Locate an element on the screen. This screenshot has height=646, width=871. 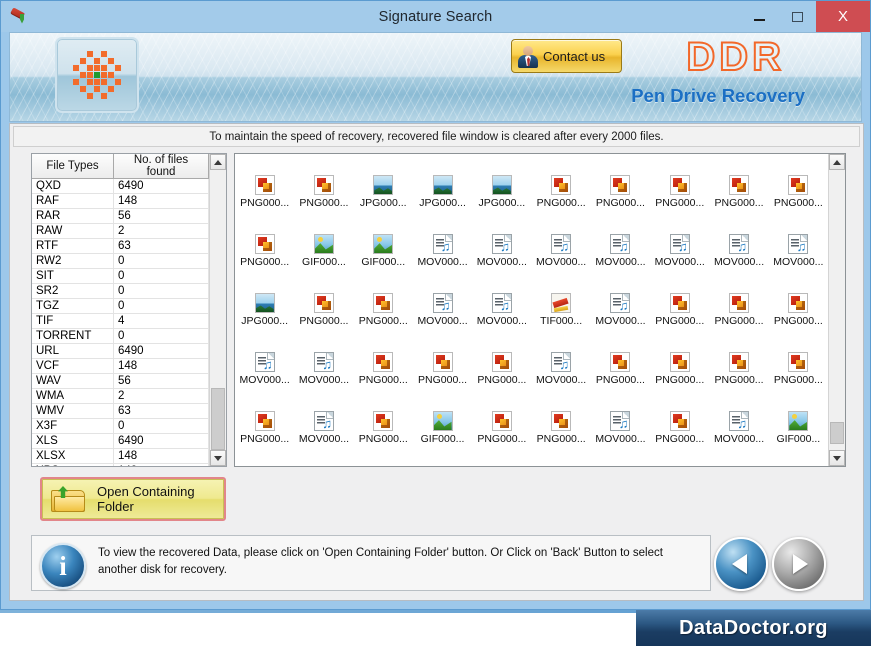
open-containing-folder-button: Open Containing Folder is located at coordinates (133, 499).